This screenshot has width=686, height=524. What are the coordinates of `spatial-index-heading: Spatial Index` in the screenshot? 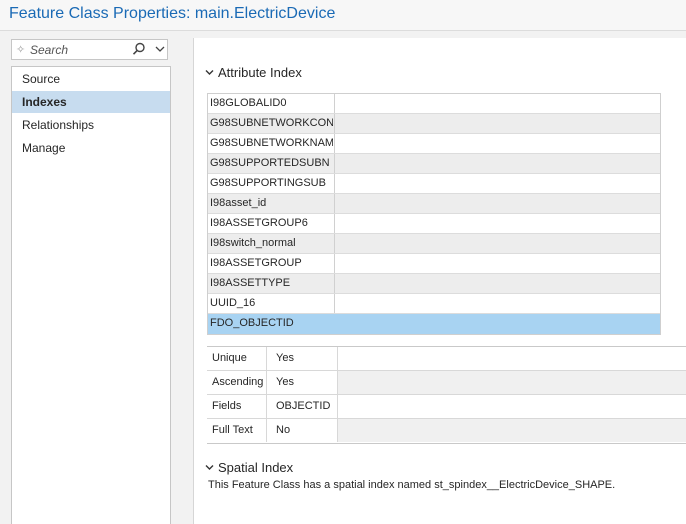 It's located at (256, 467).